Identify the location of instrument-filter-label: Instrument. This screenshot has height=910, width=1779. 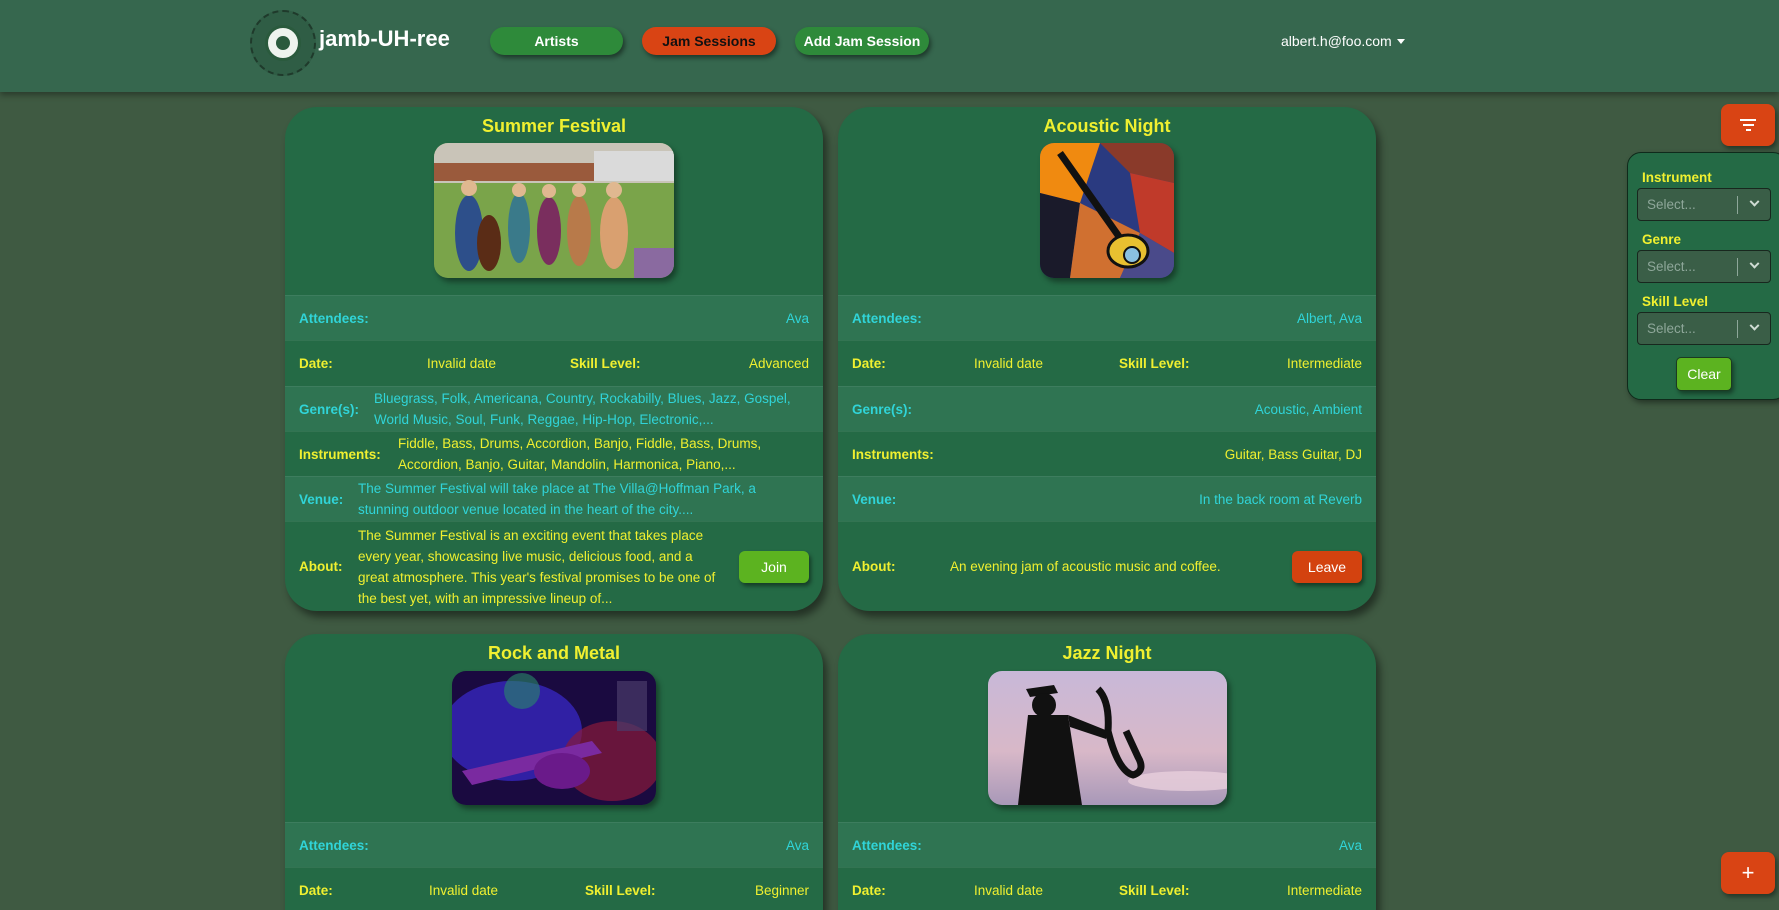
(1677, 177).